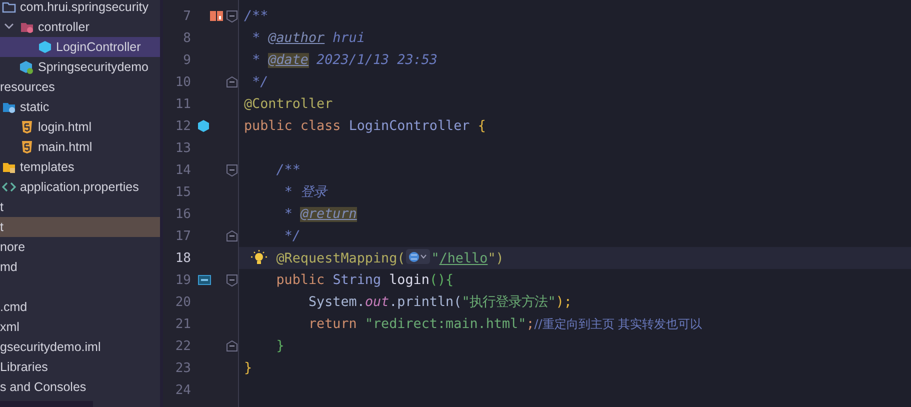 The image size is (911, 407). What do you see at coordinates (182, 104) in the screenshot?
I see `line-number: 11` at bounding box center [182, 104].